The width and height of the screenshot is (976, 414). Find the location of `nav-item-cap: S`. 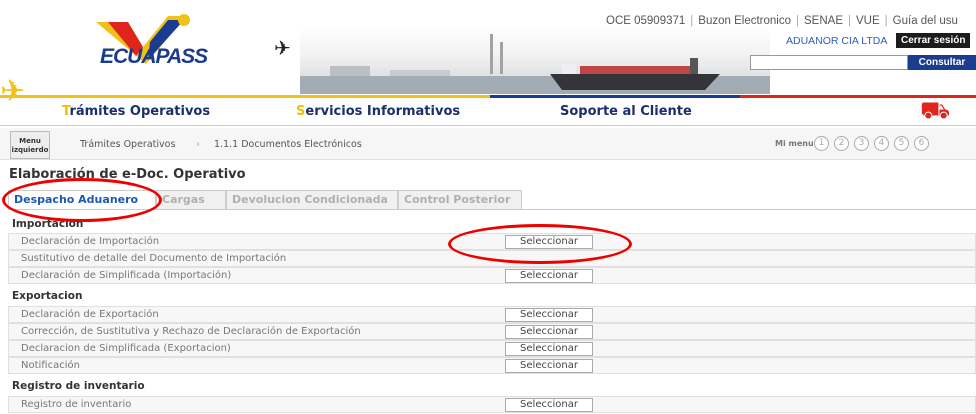

nav-item-cap: S is located at coordinates (301, 111).